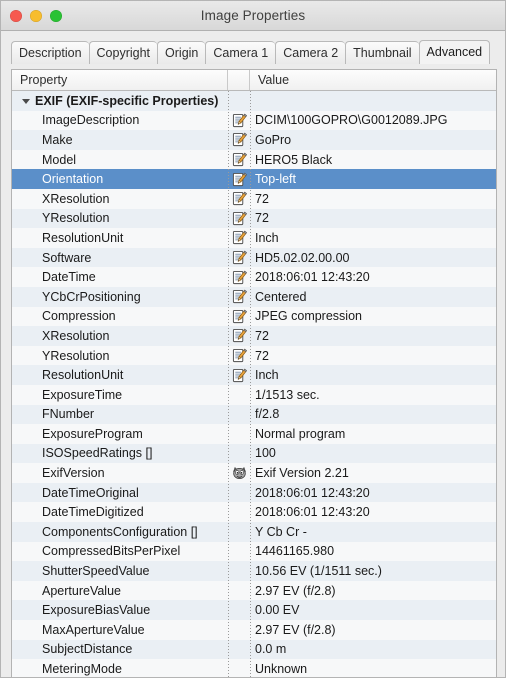 This screenshot has height=678, width=506. What do you see at coordinates (265, 453) in the screenshot?
I see `cell-value: 100` at bounding box center [265, 453].